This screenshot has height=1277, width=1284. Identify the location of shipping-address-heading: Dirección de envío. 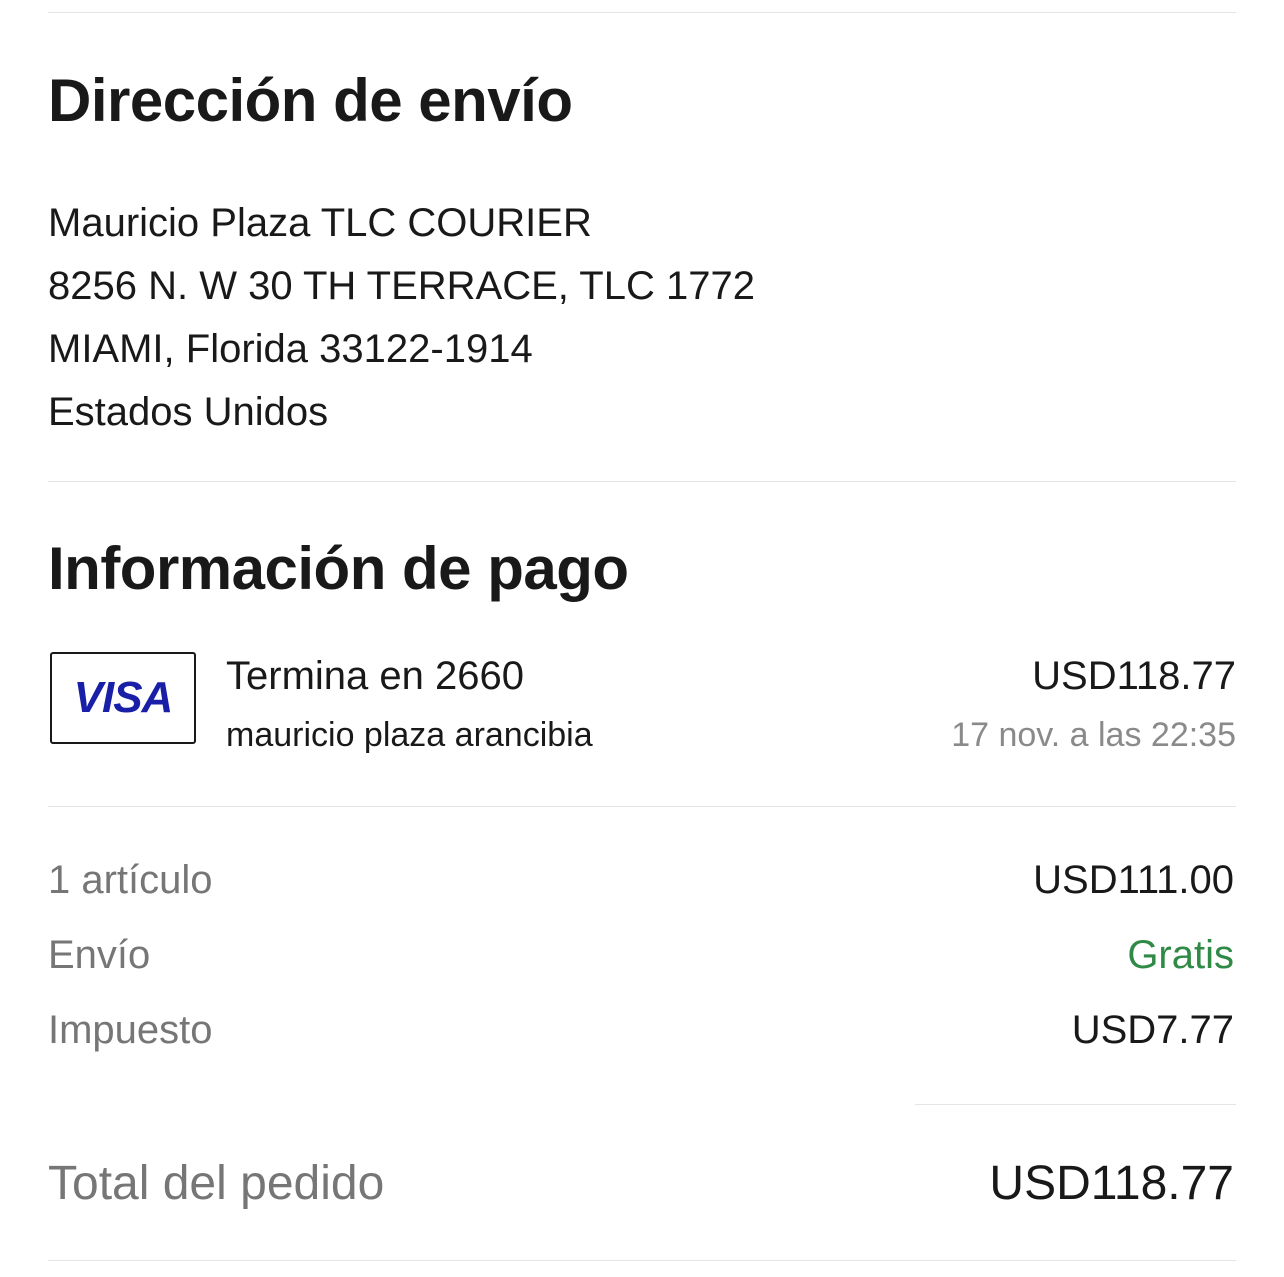
(310, 100).